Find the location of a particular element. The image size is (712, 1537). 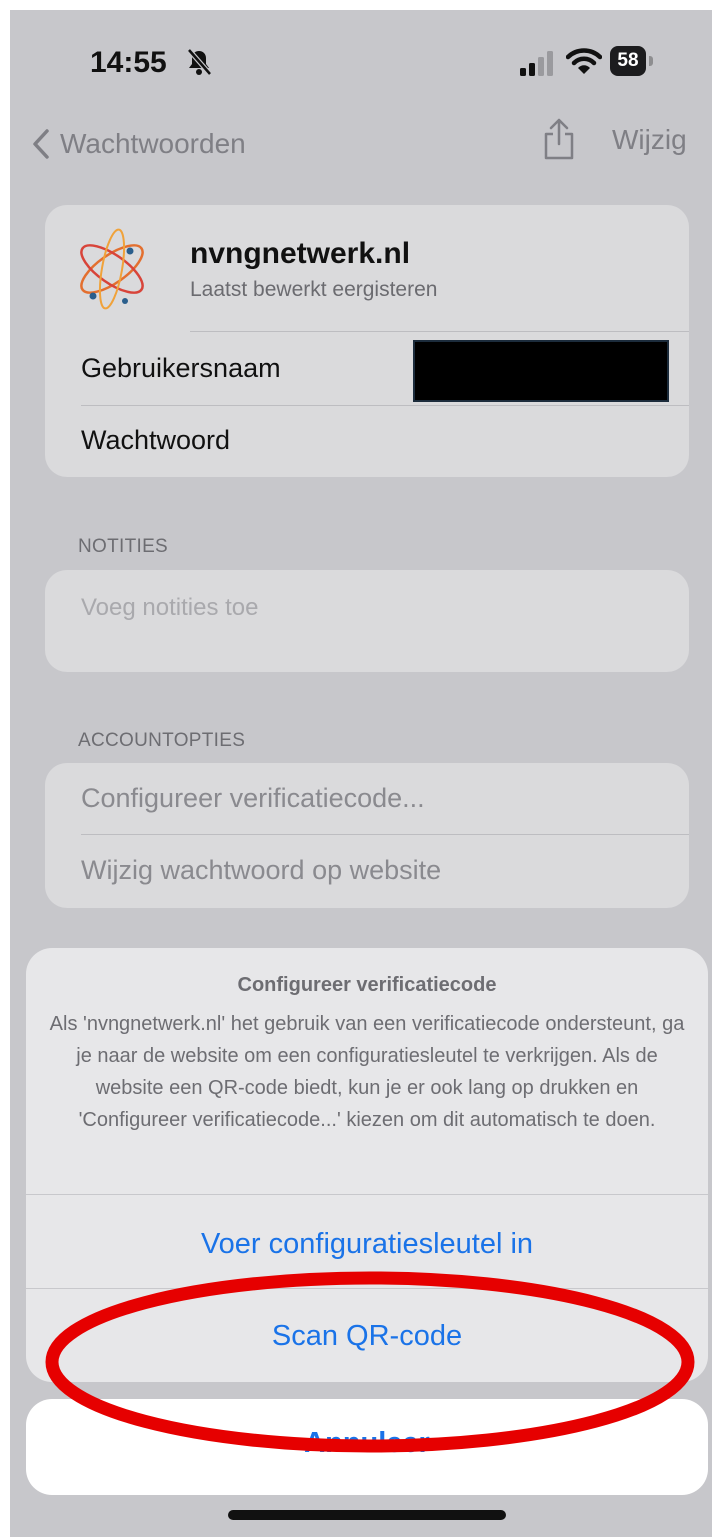

notes-header: NOTITIES is located at coordinates (123, 546).